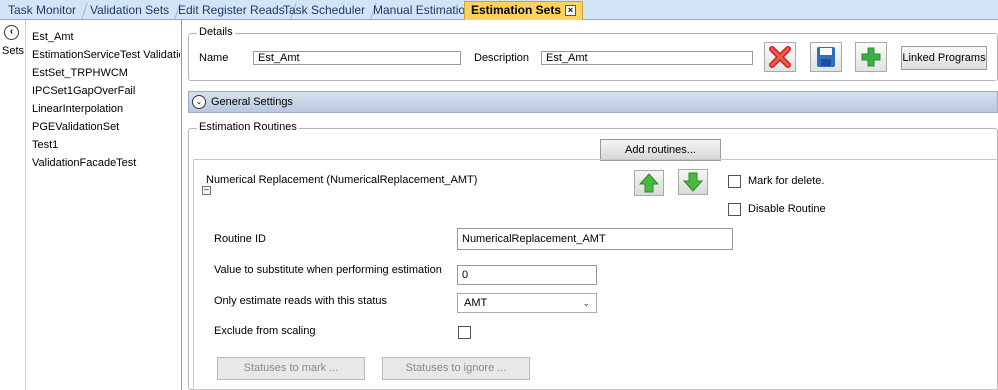 The image size is (998, 390). I want to click on disable-routine-label: Disable Routine, so click(787, 209).